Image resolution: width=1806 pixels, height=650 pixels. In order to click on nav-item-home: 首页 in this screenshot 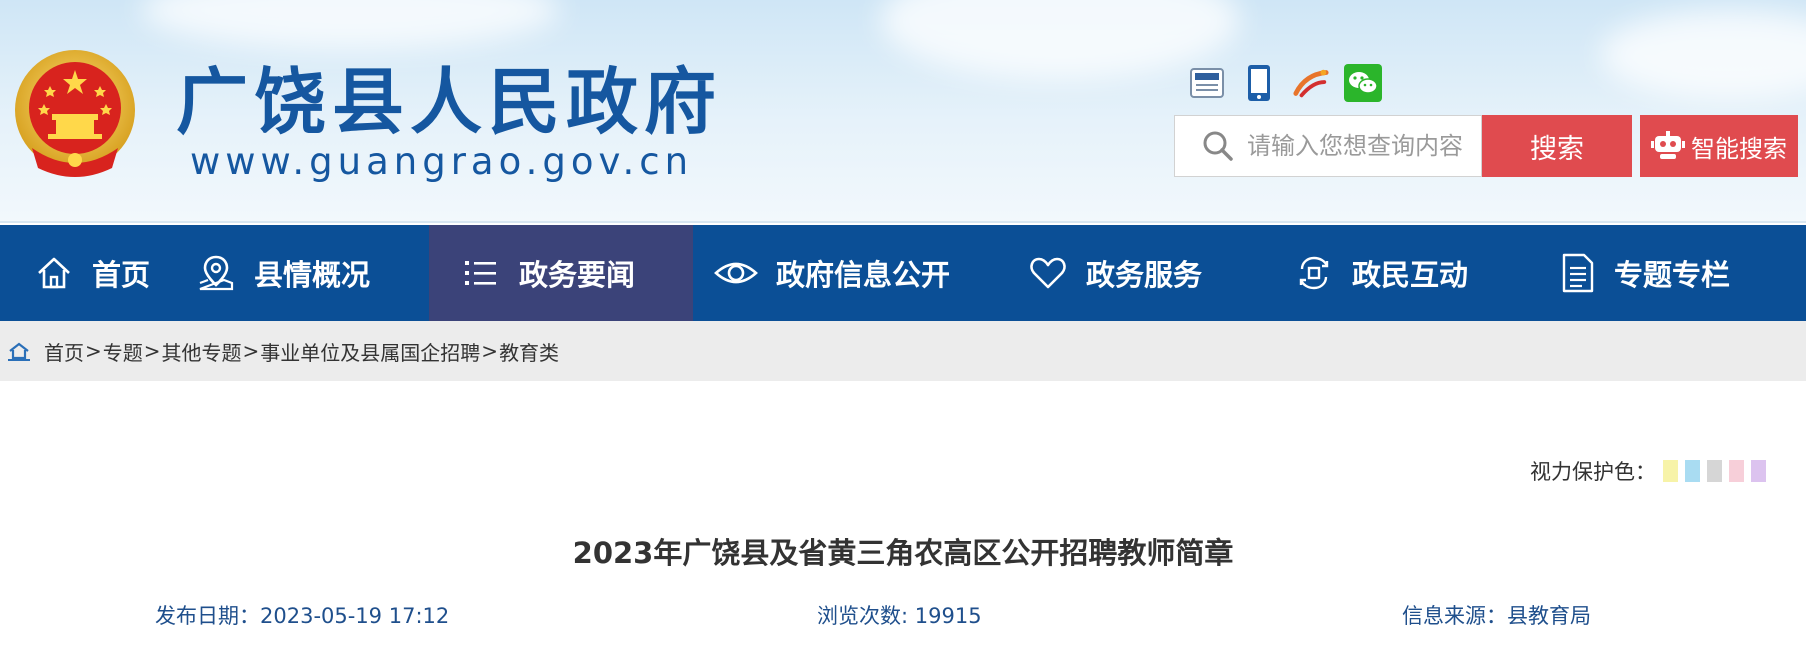, I will do `click(109, 273)`.